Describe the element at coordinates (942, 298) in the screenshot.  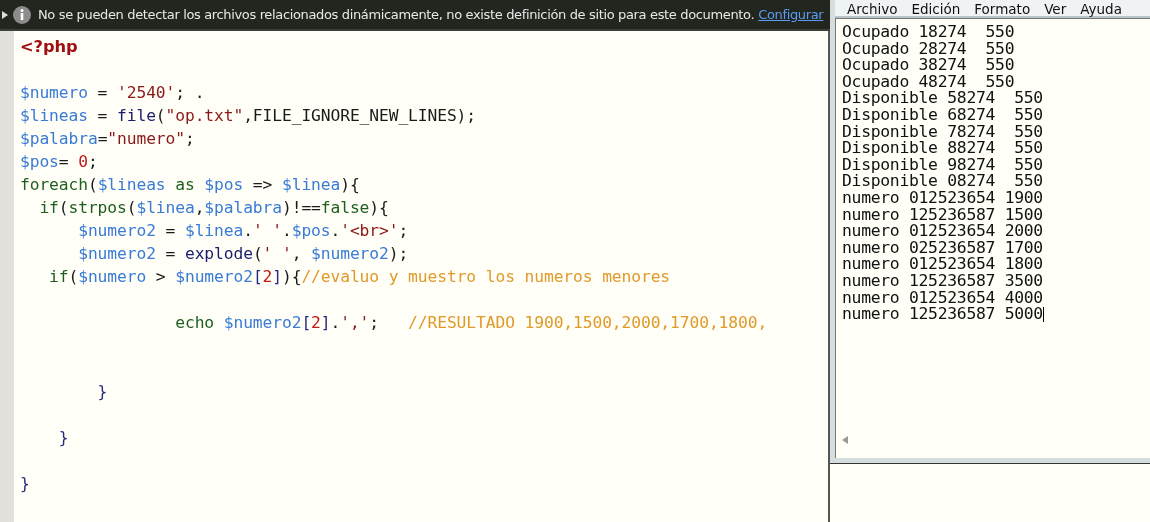
I see `text-line: numero 012523654 4000` at that location.